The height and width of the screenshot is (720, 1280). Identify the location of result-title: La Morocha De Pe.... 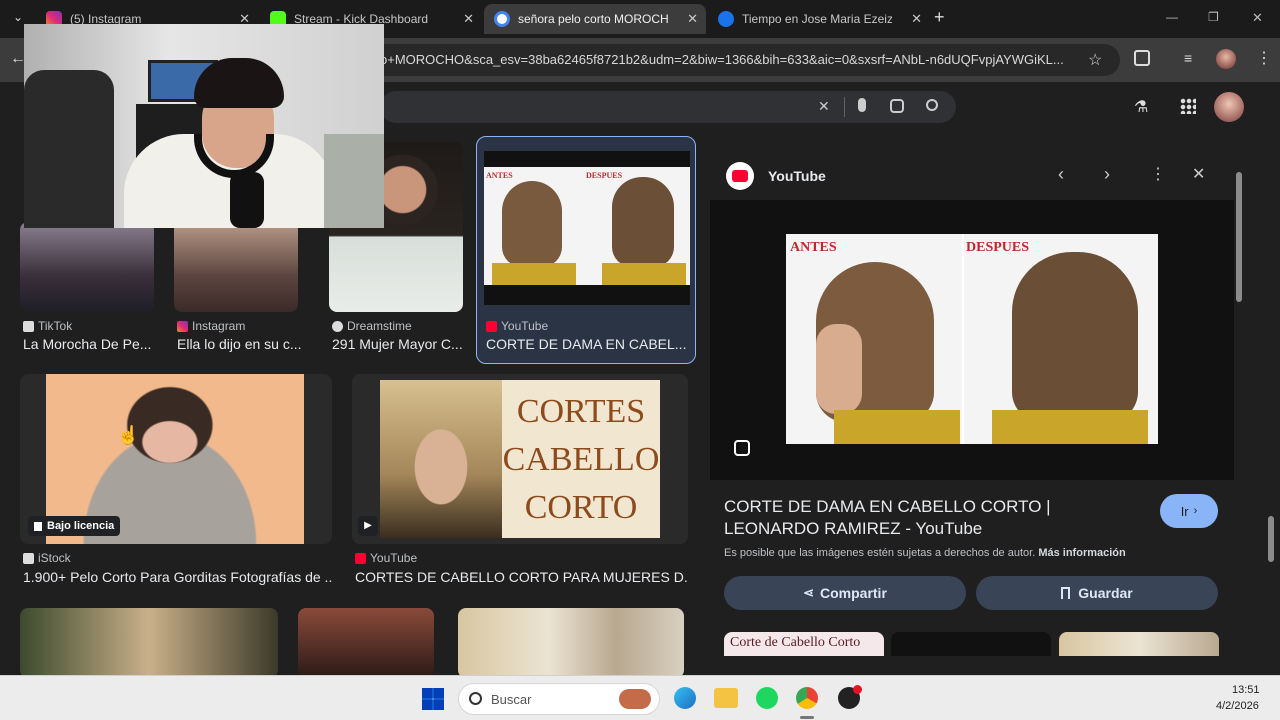
(93, 344).